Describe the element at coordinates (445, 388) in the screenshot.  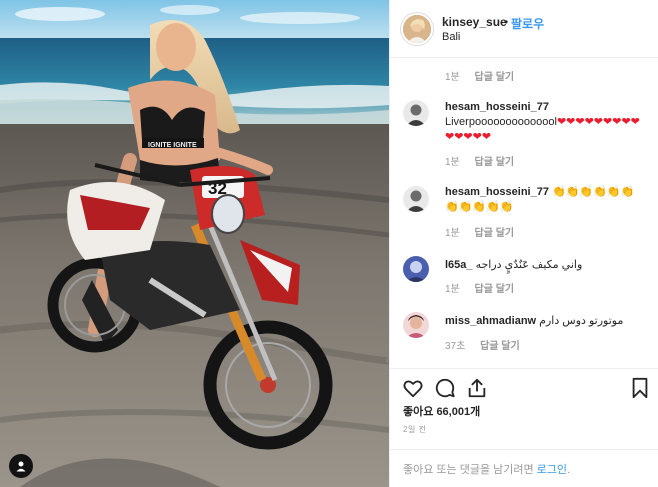
I see `comment-icon` at that location.